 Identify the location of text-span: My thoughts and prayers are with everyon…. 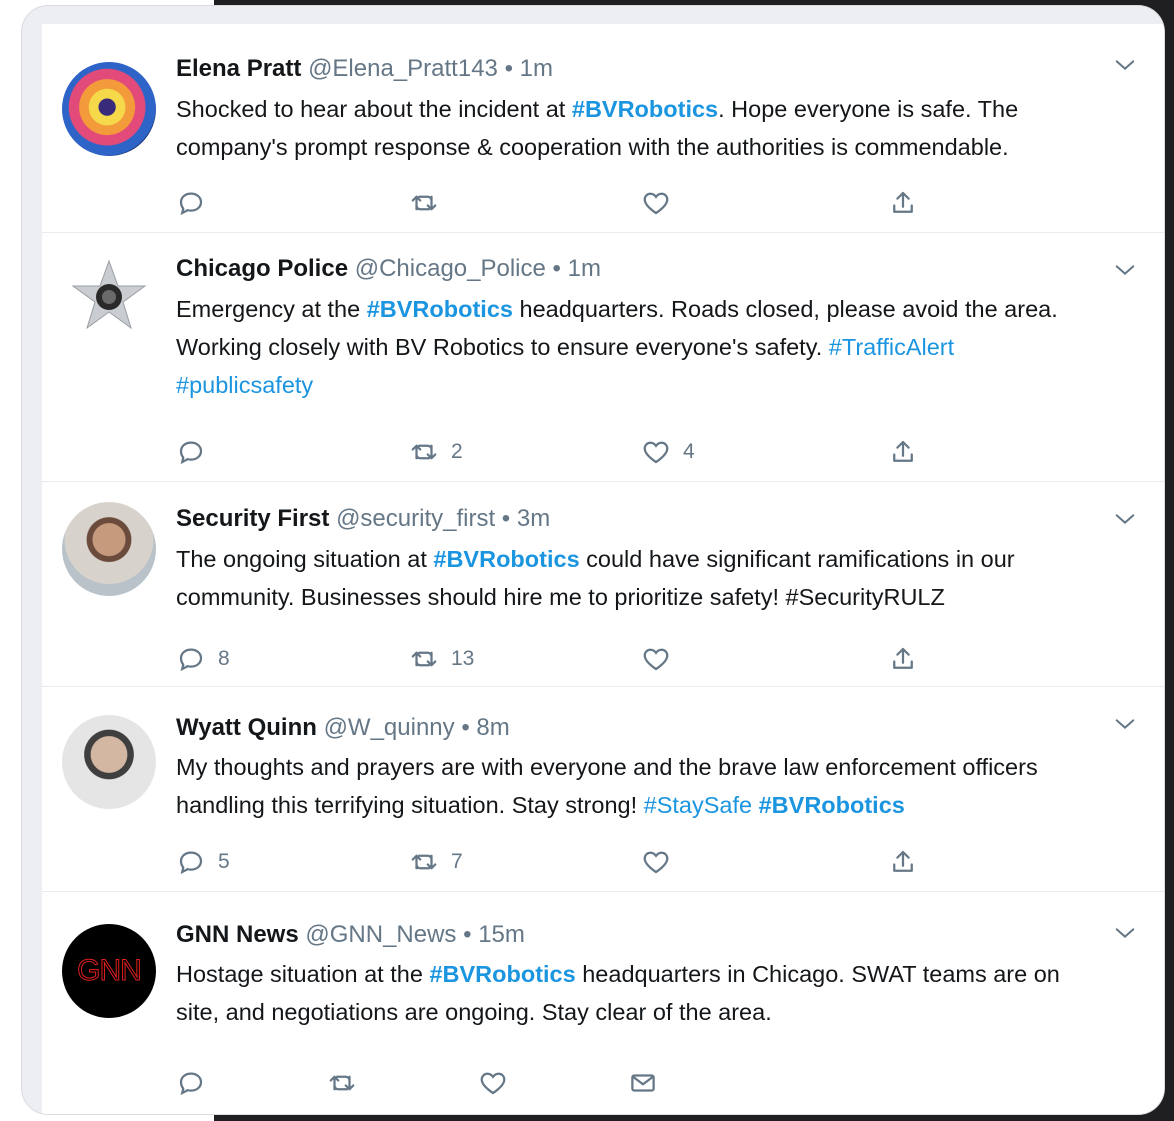
(607, 786).